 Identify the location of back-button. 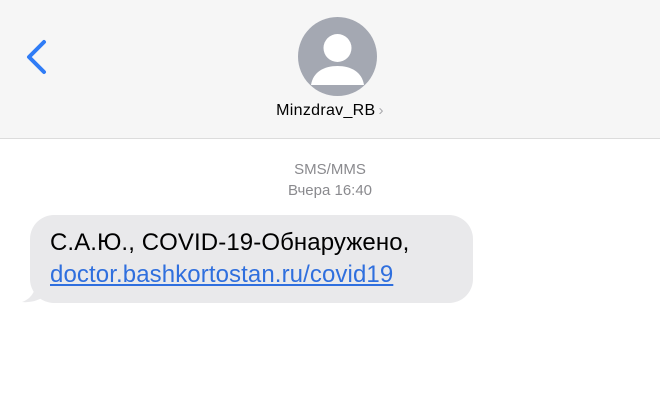
(38, 58).